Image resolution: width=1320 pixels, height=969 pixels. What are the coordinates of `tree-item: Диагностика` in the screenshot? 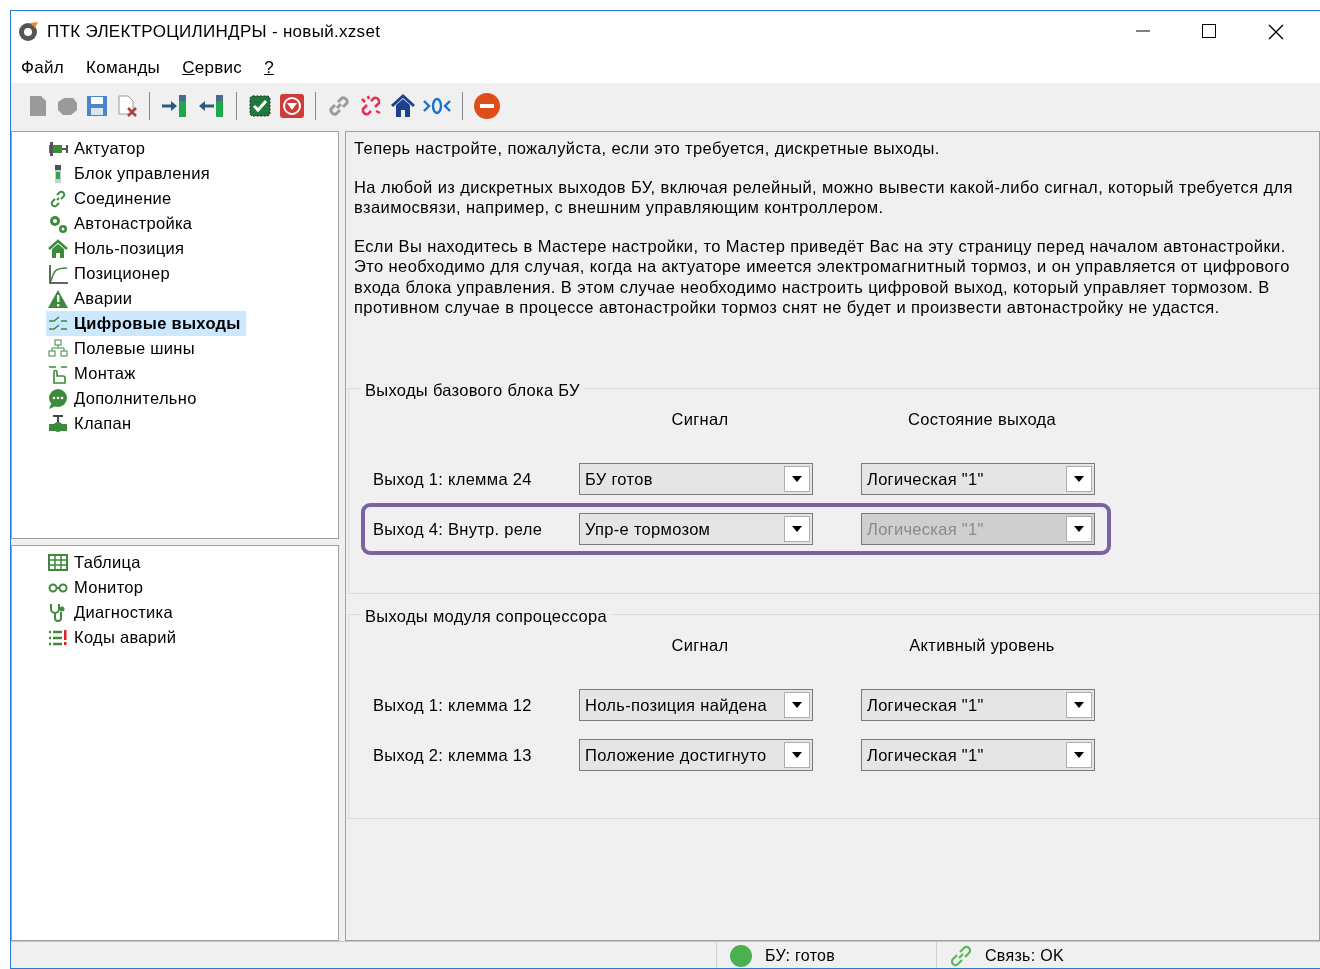 It's located at (112, 612).